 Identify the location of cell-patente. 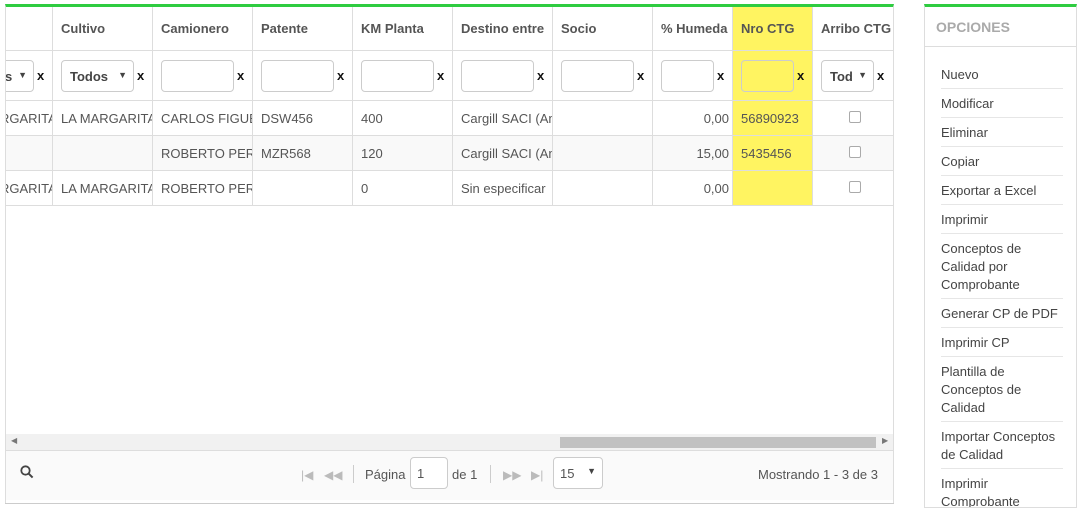
(303, 188).